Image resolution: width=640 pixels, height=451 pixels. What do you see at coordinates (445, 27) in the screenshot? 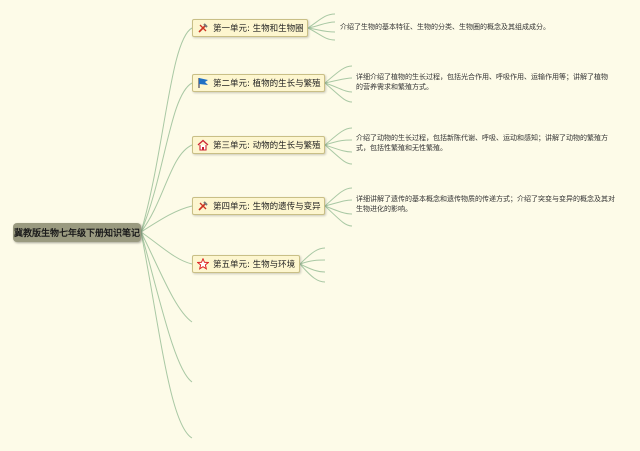
I see `unit-1-description: 介绍了生物的基本特征、生物的分类、生物圈的概念及其组成成分。` at bounding box center [445, 27].